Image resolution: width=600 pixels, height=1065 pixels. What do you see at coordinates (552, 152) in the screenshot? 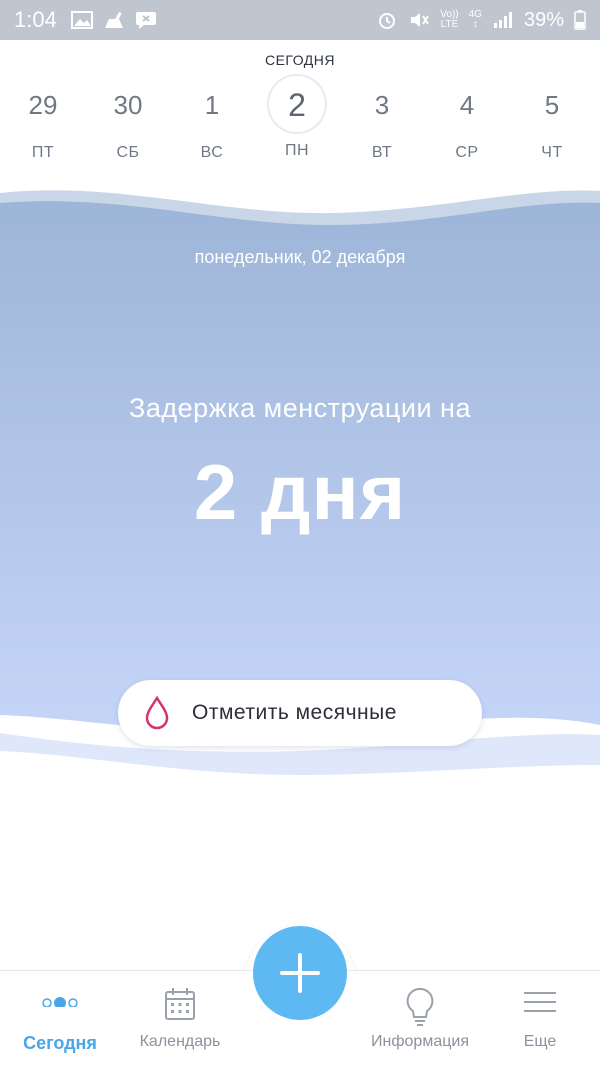
I see `day-name: ЧТ` at bounding box center [552, 152].